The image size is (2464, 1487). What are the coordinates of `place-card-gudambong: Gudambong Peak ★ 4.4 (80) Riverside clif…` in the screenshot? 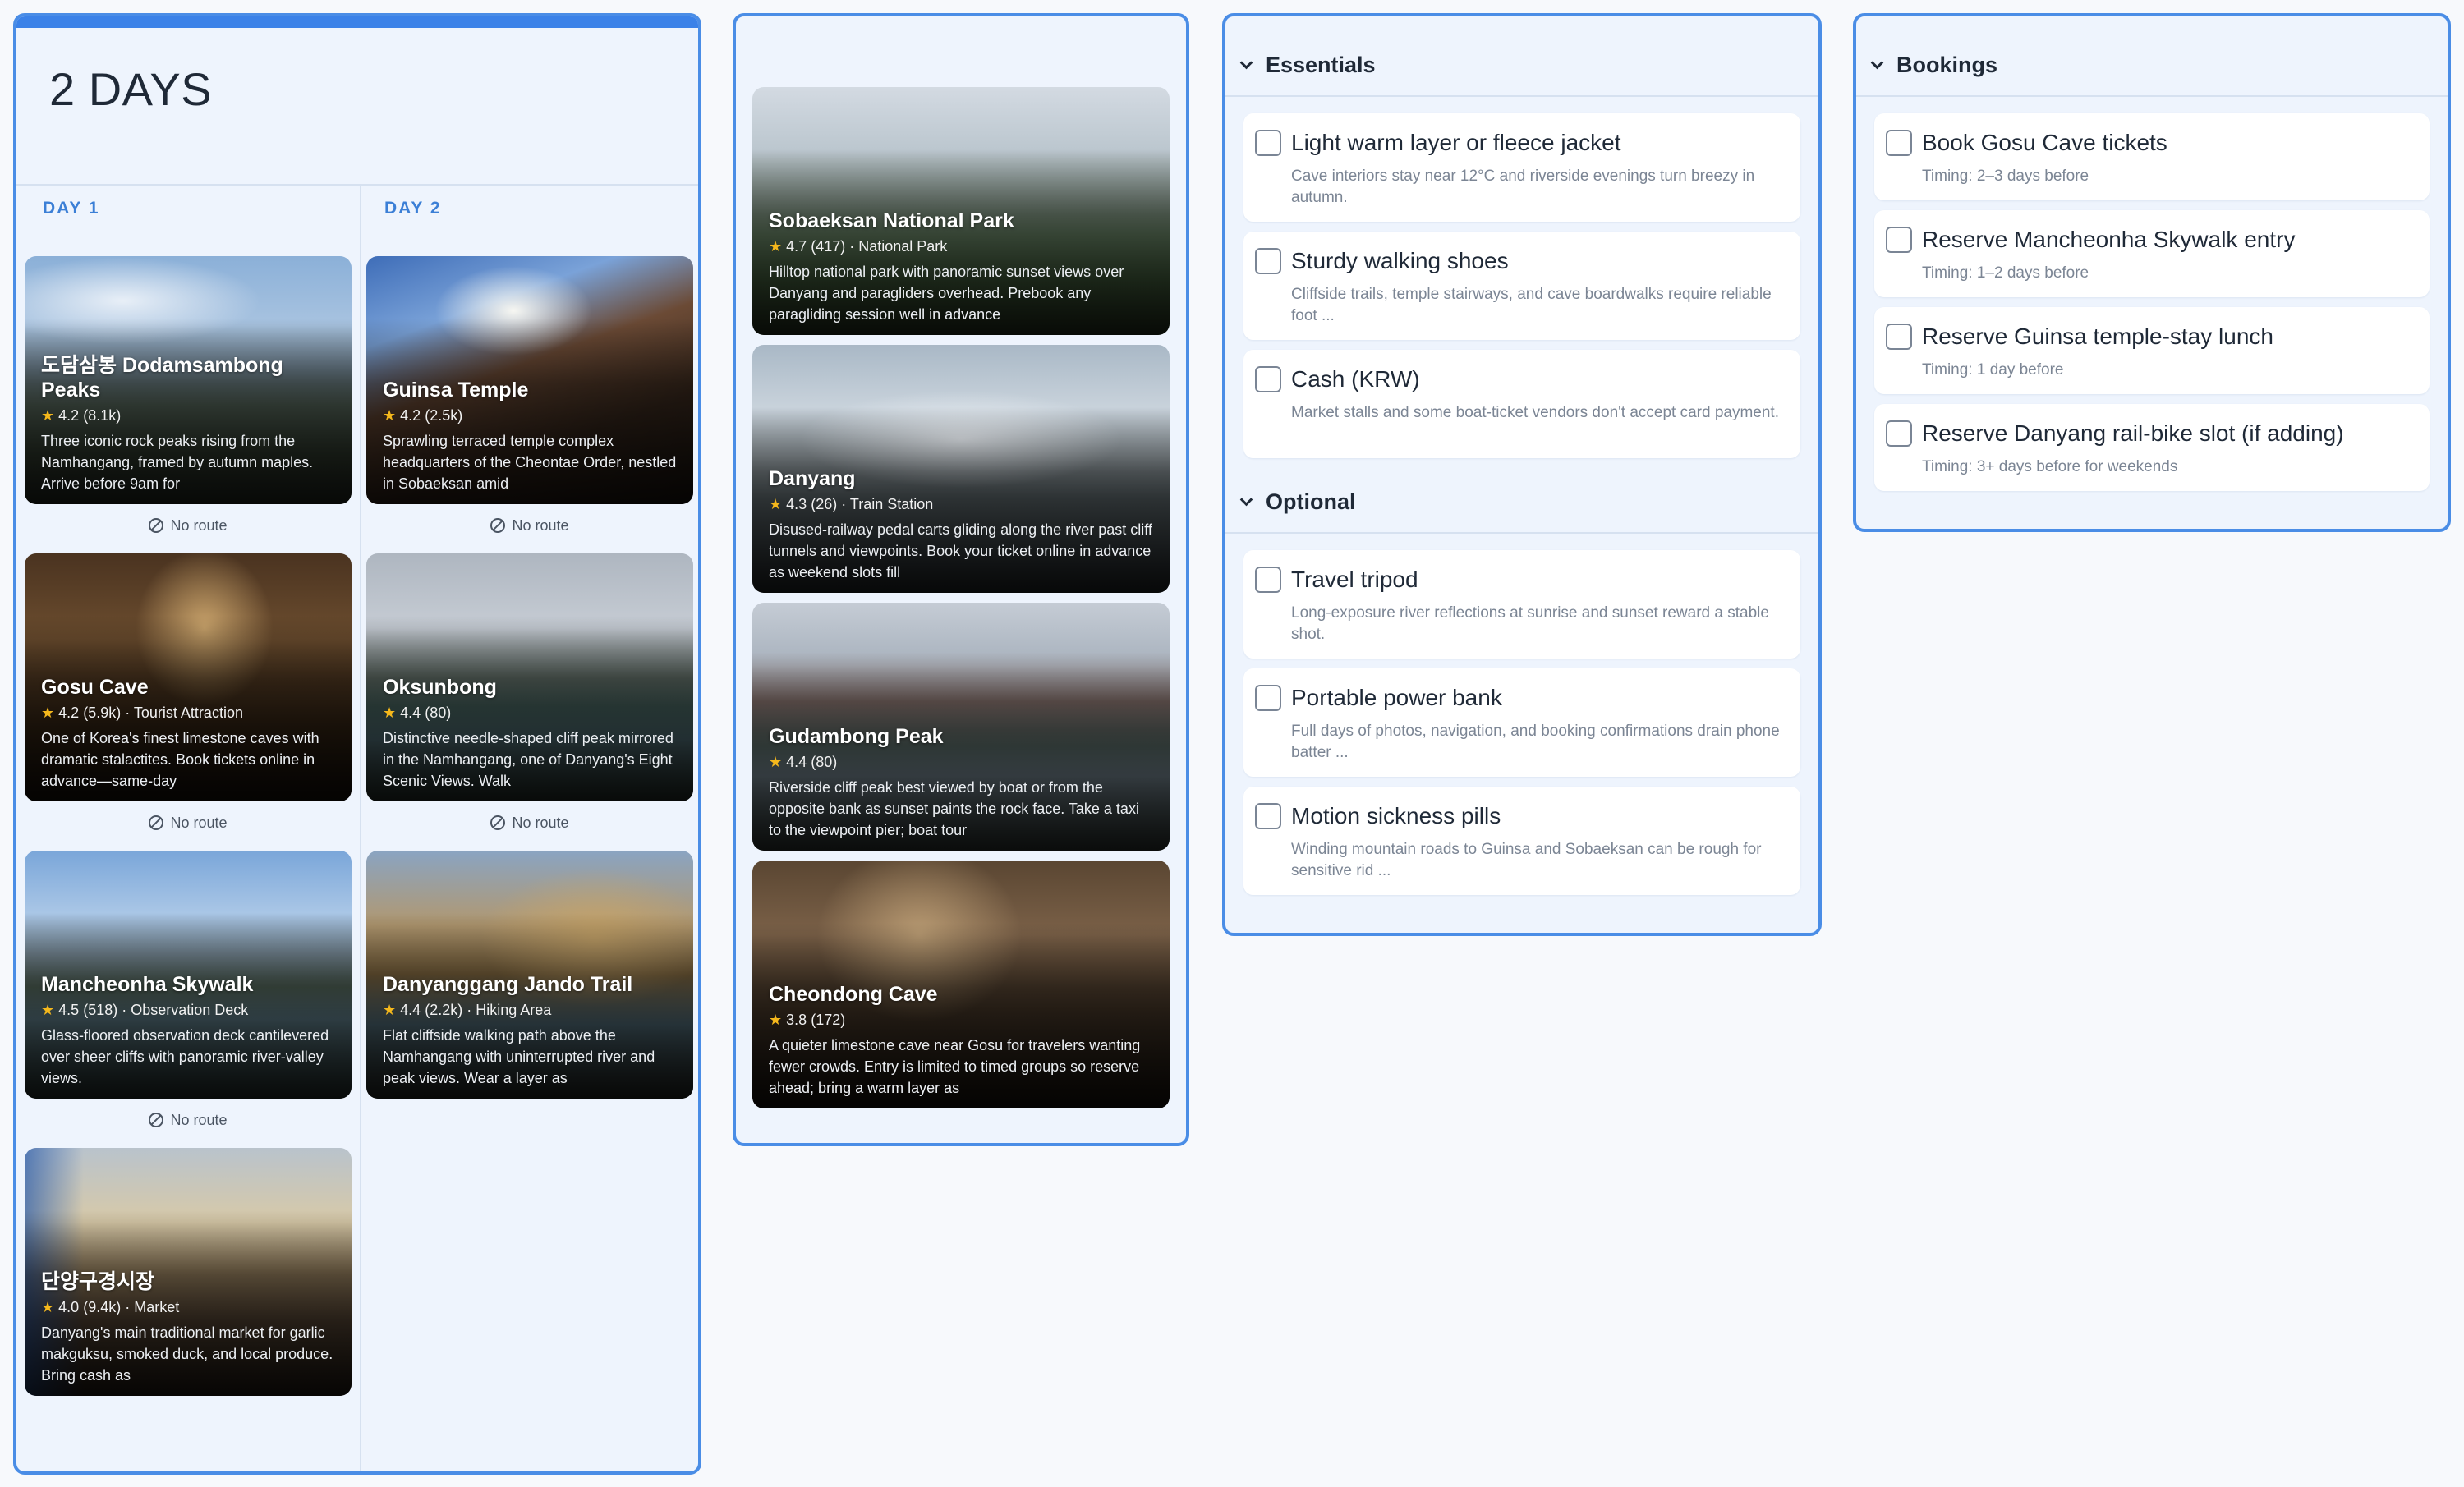 It's located at (961, 727).